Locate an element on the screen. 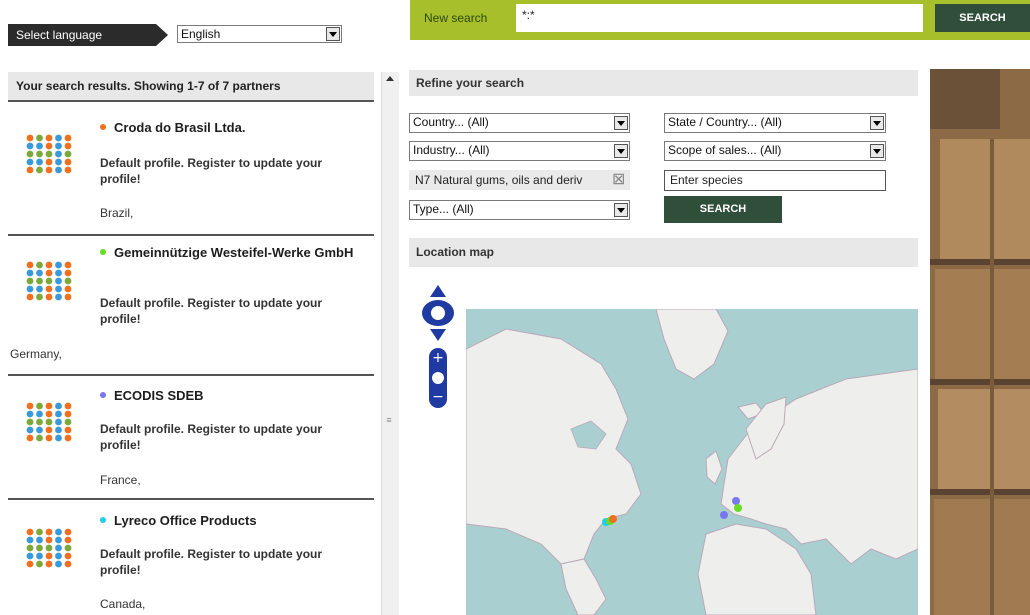 This screenshot has height=615, width=1030. result-country: Canada, is located at coordinates (123, 604).